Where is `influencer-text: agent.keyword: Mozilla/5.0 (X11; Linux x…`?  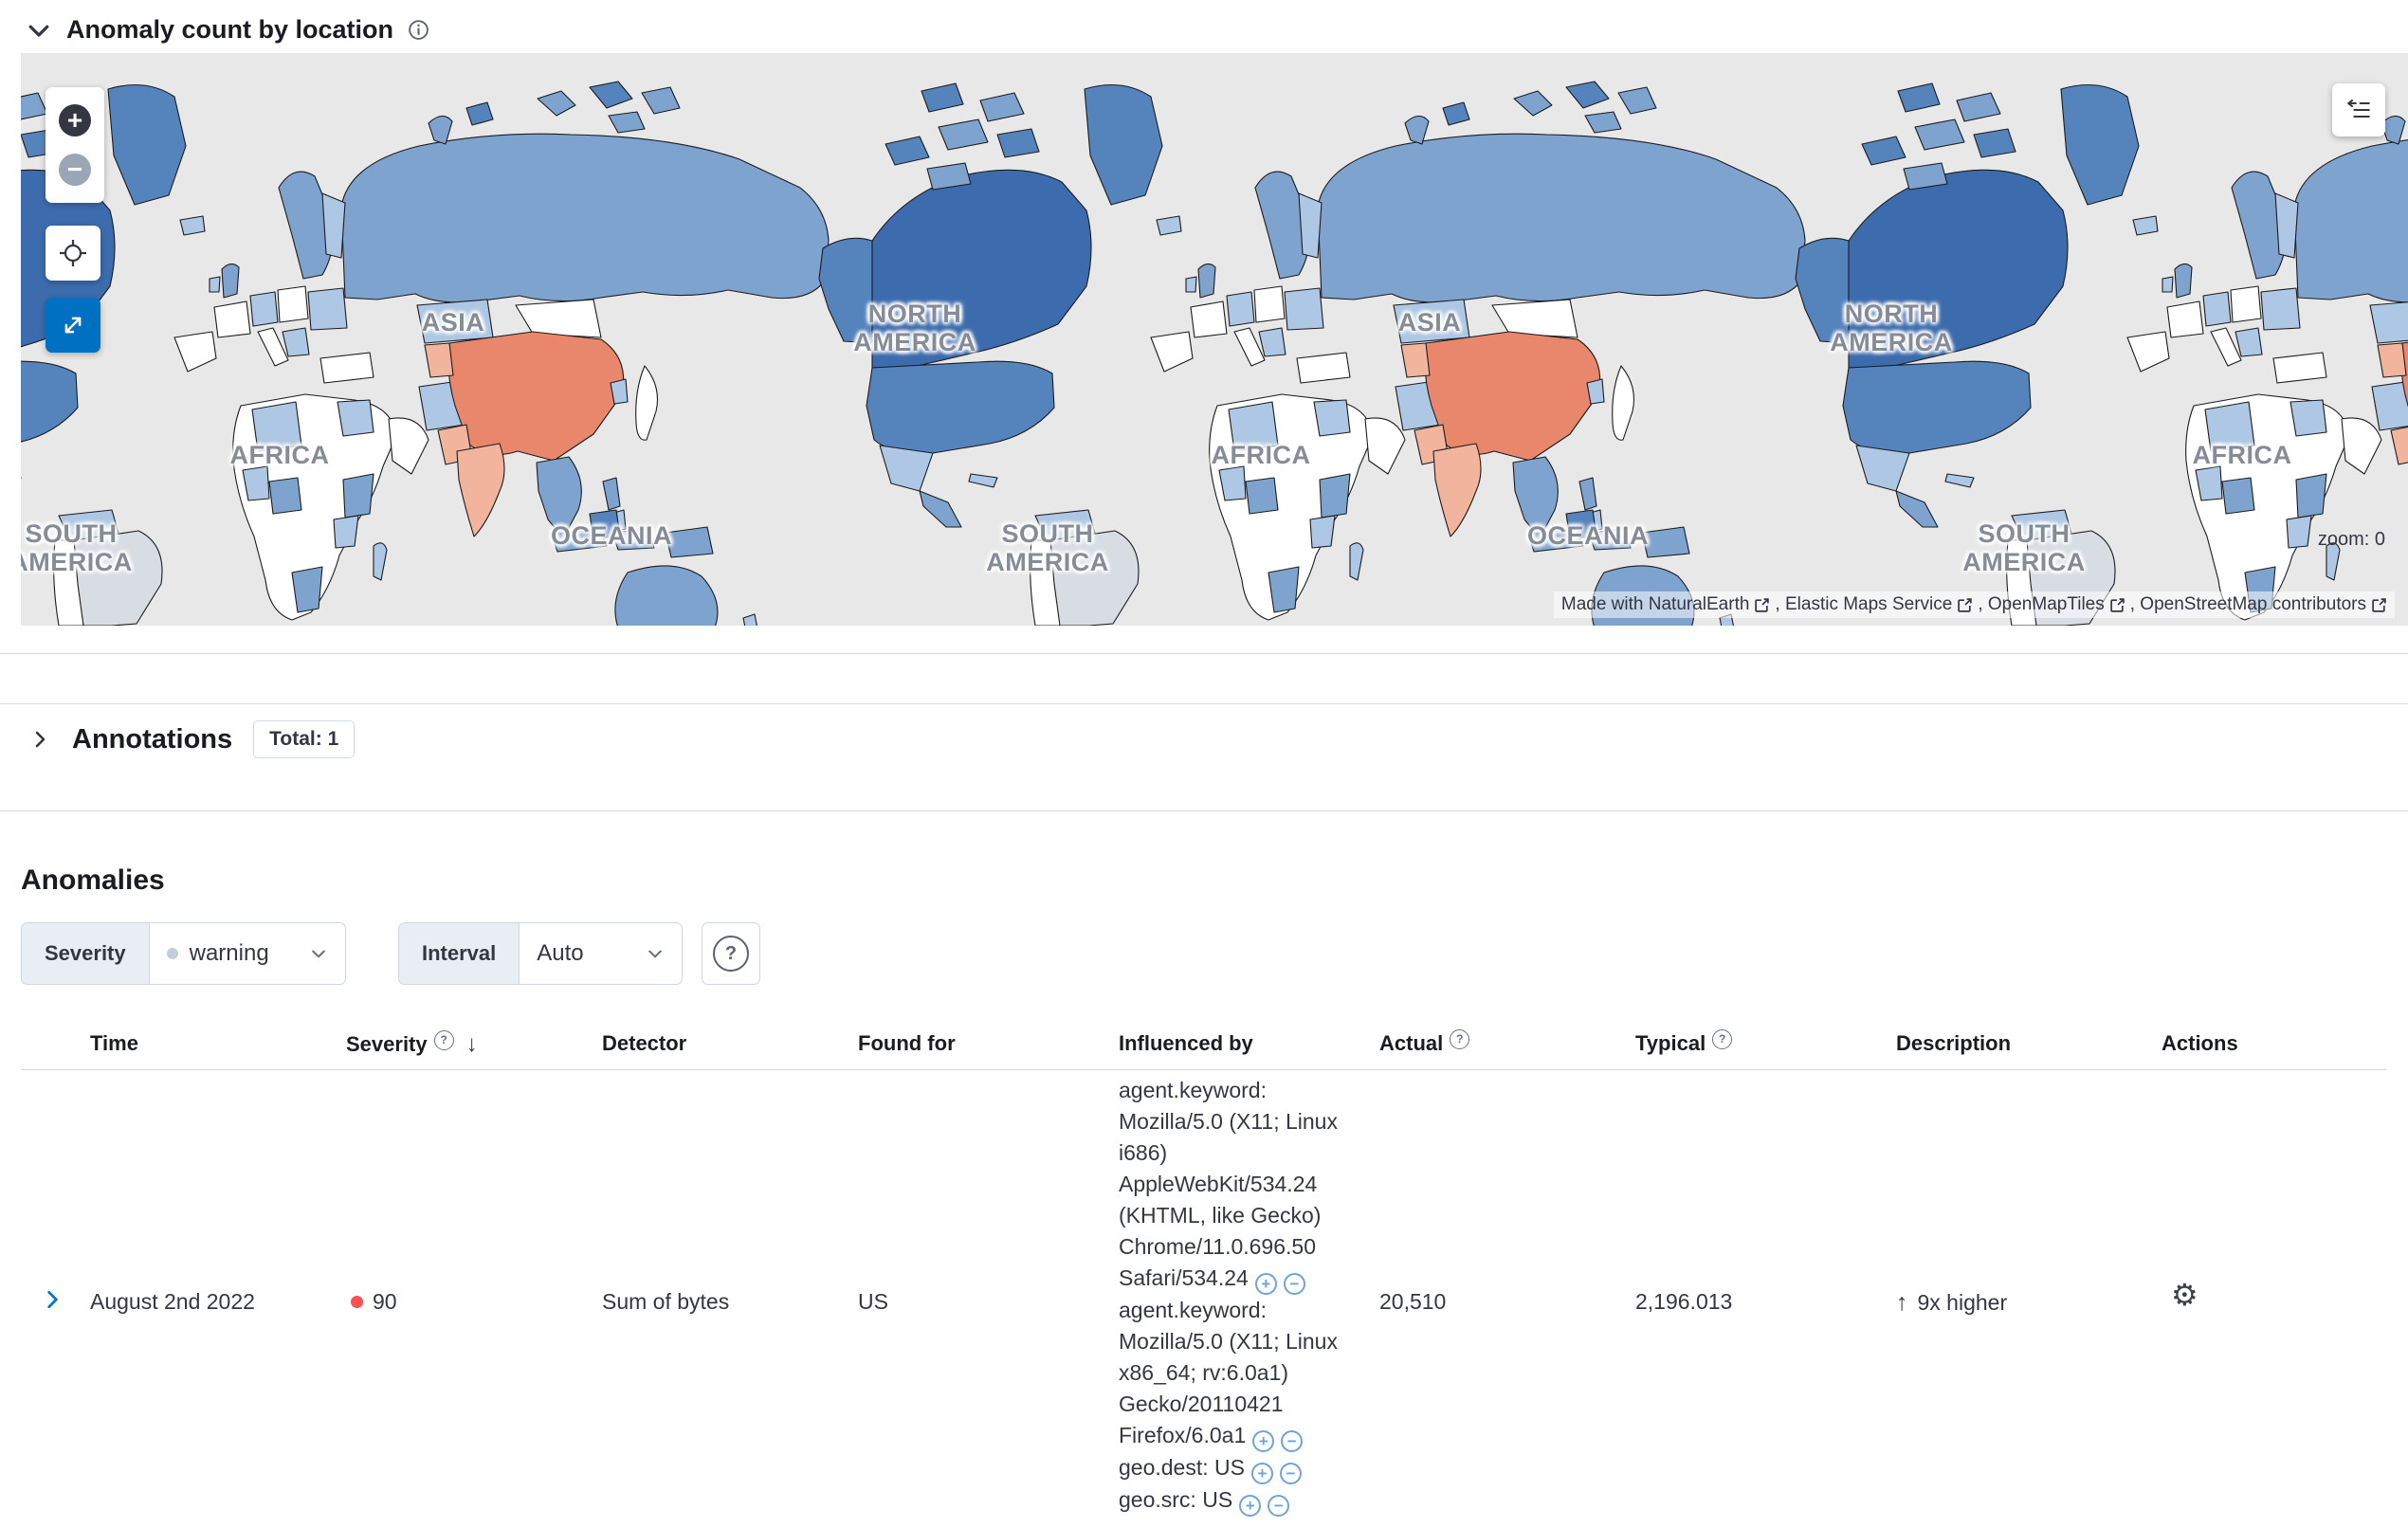
influencer-text: agent.keyword: Mozilla/5.0 (X11; Linux x… is located at coordinates (1228, 1372).